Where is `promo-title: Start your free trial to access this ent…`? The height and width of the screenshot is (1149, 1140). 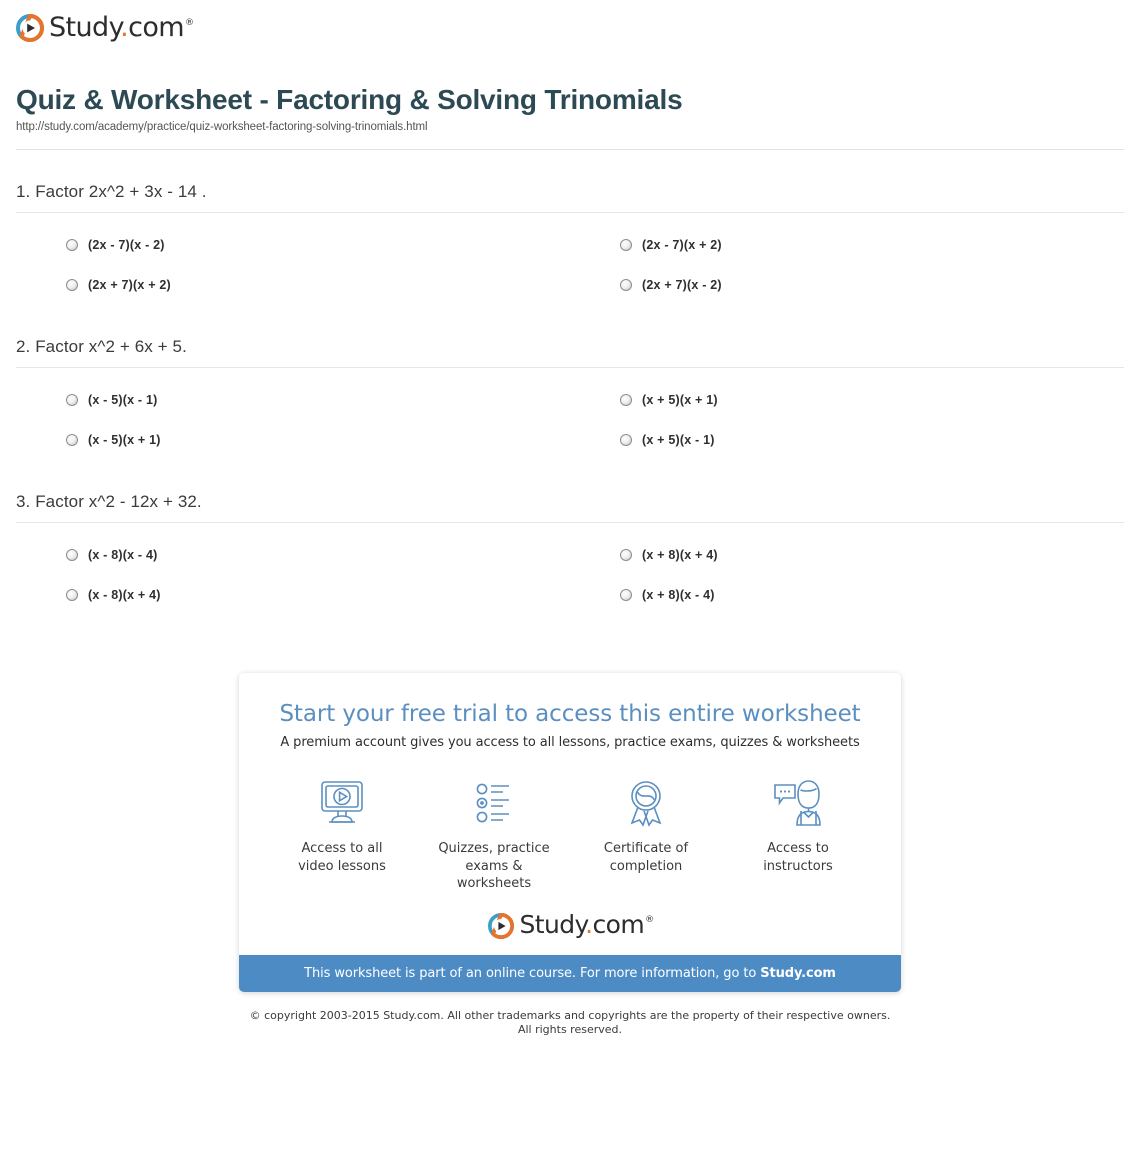
promo-title: Start your free trial to access this ent… is located at coordinates (570, 714).